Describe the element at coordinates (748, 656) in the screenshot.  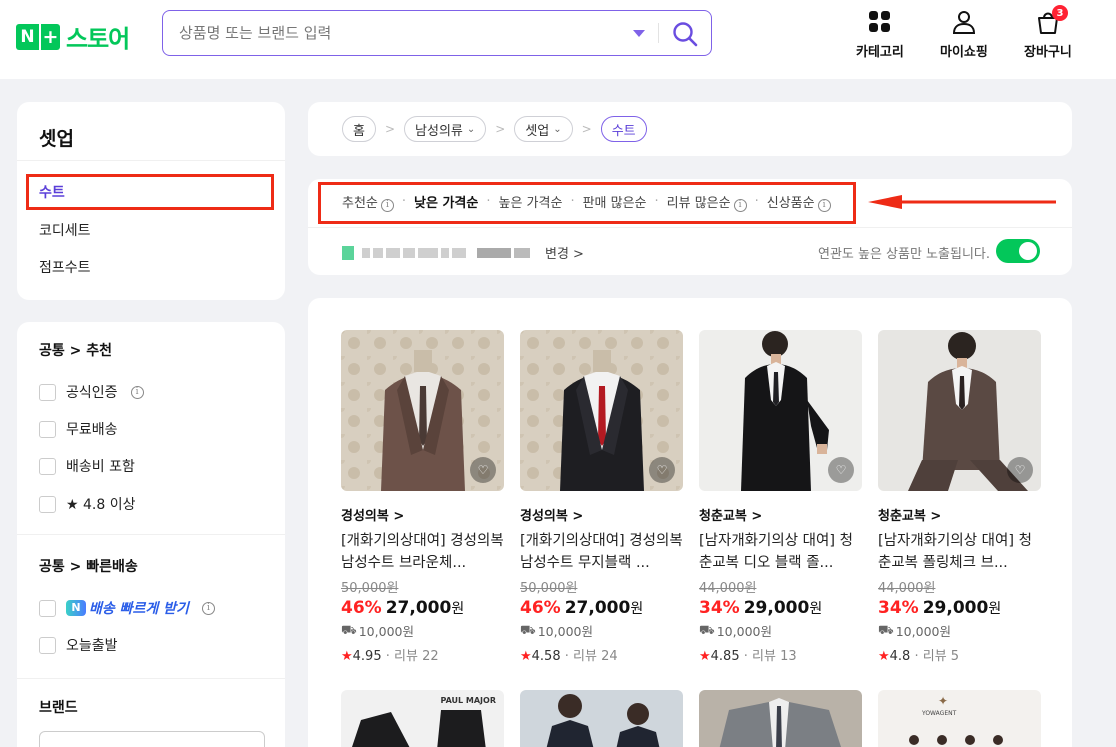
I see `rating: ★4.85 · 리뷰 13` at that location.